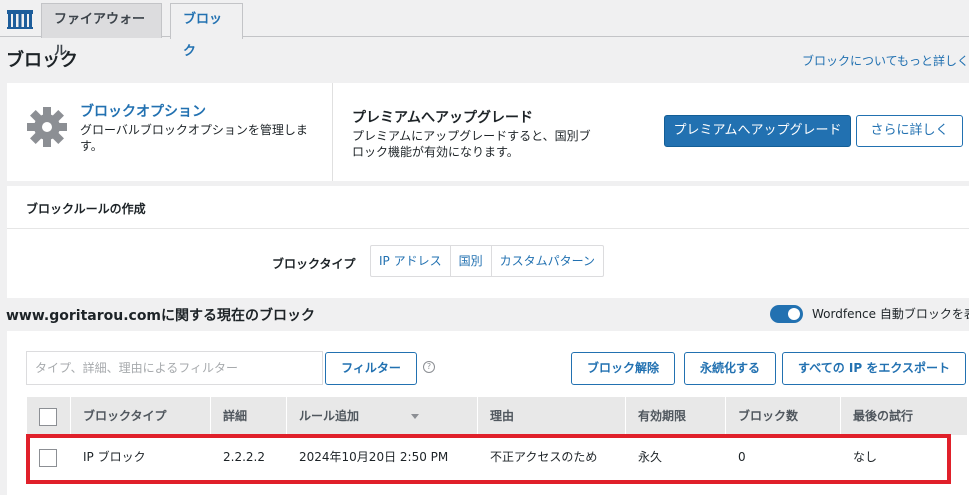 This screenshot has width=969, height=495. What do you see at coordinates (329, 416) in the screenshot?
I see `column-header-label: ルール追加` at bounding box center [329, 416].